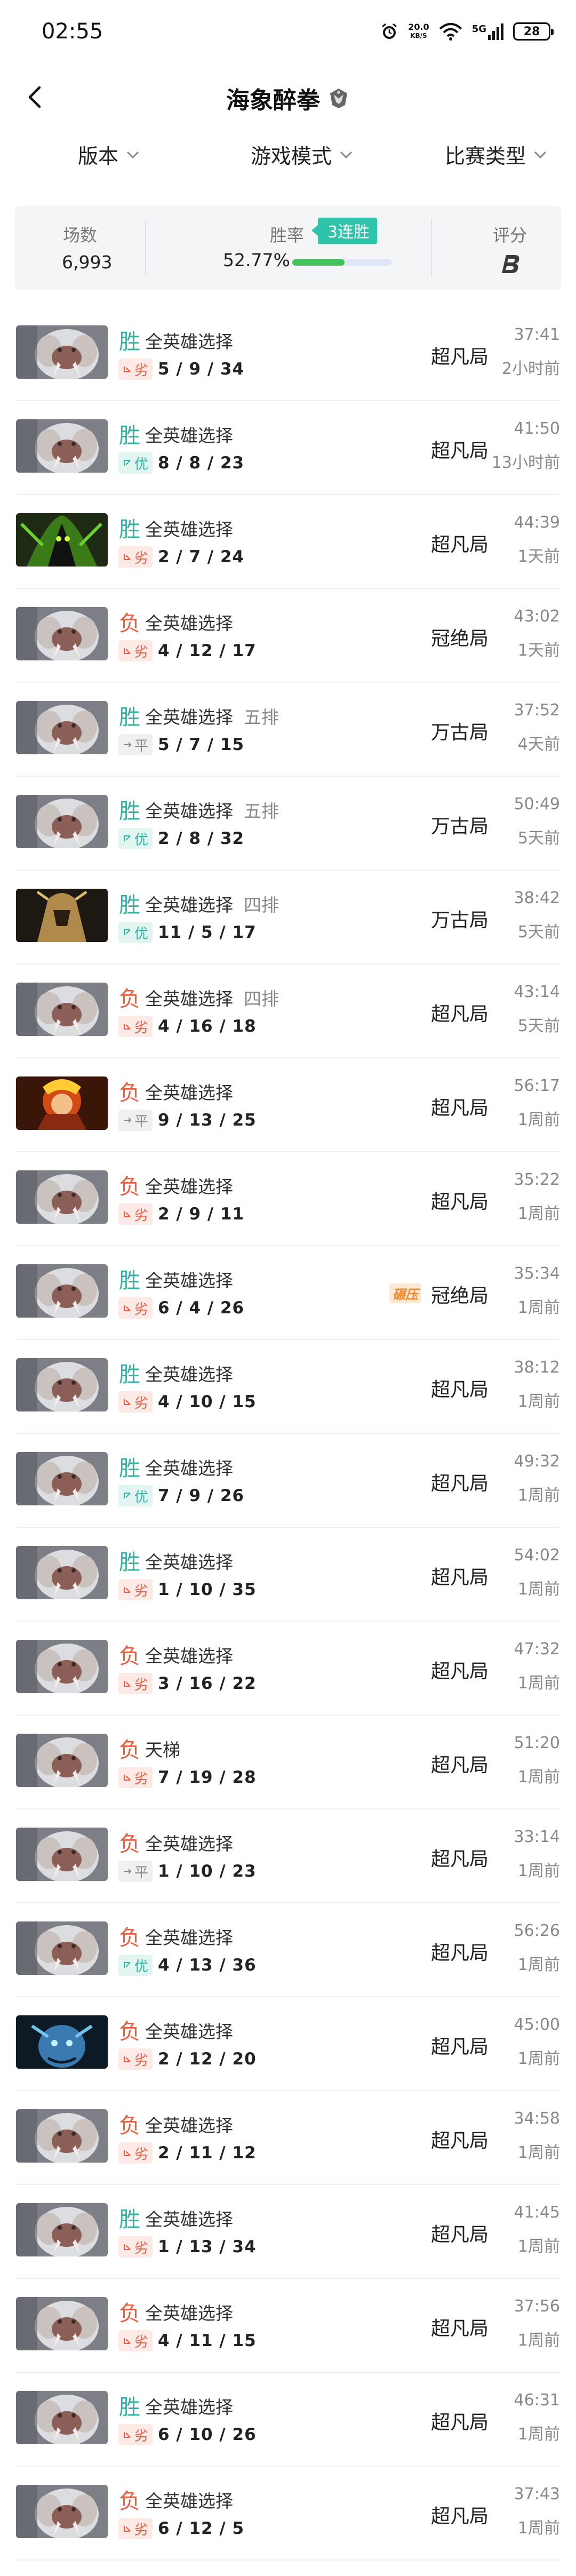  What do you see at coordinates (288, 1762) in the screenshot?
I see `match-row: 负天梯劣 7 / 19 / 28 超凡局 51:20 1周前` at bounding box center [288, 1762].